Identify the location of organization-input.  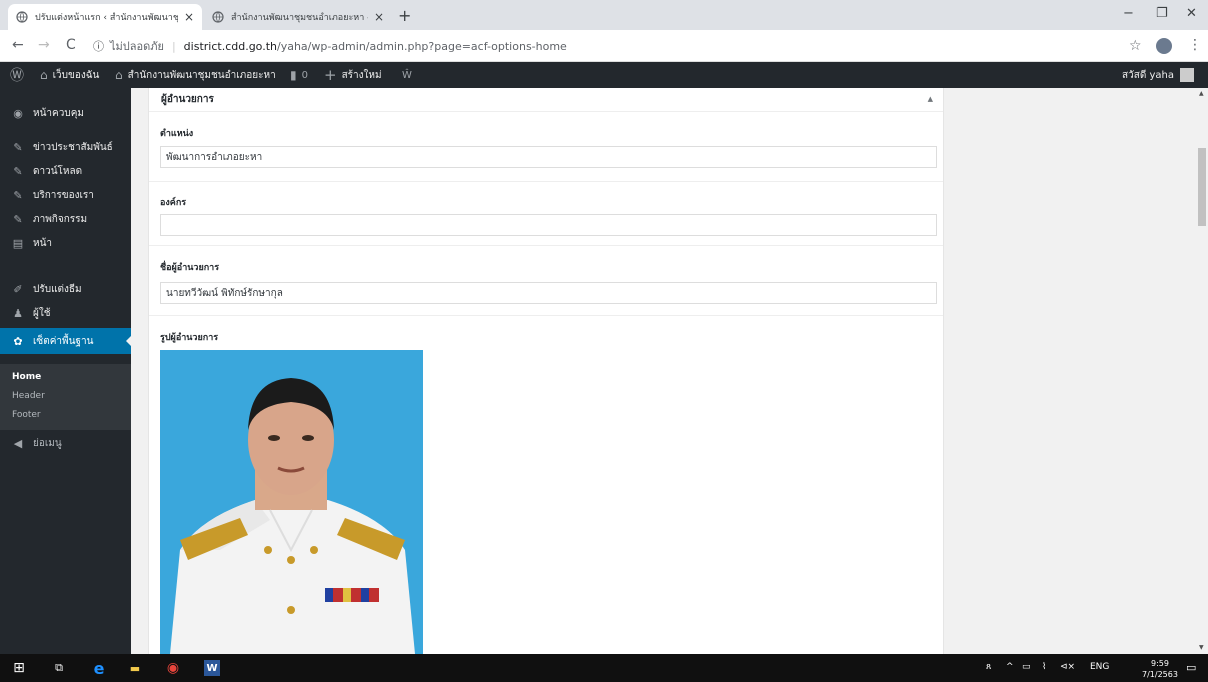
(548, 225).